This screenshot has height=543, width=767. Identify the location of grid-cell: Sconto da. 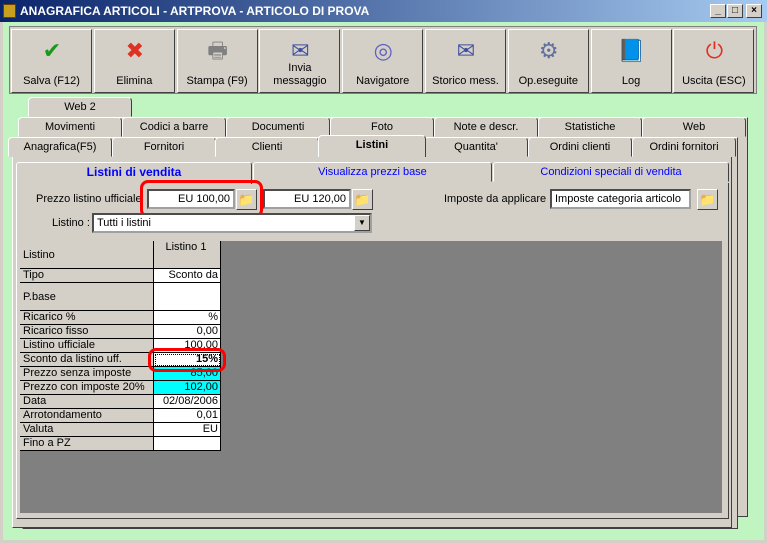
(187, 276).